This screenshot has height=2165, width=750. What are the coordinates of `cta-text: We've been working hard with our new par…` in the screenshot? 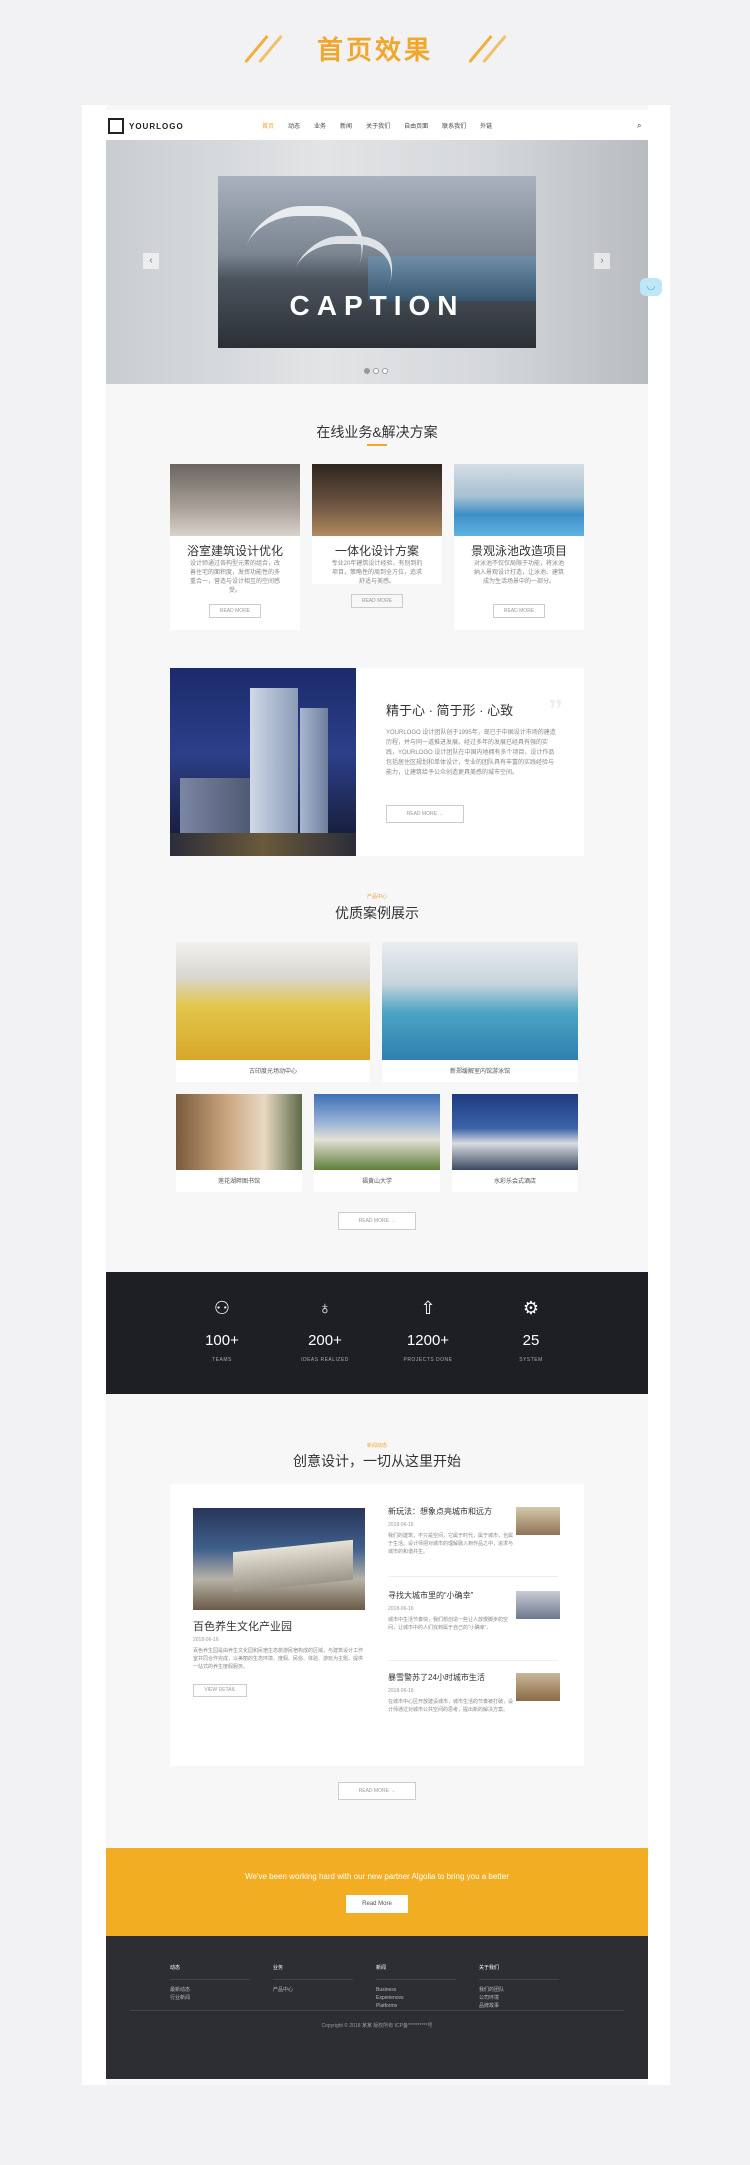 It's located at (377, 1876).